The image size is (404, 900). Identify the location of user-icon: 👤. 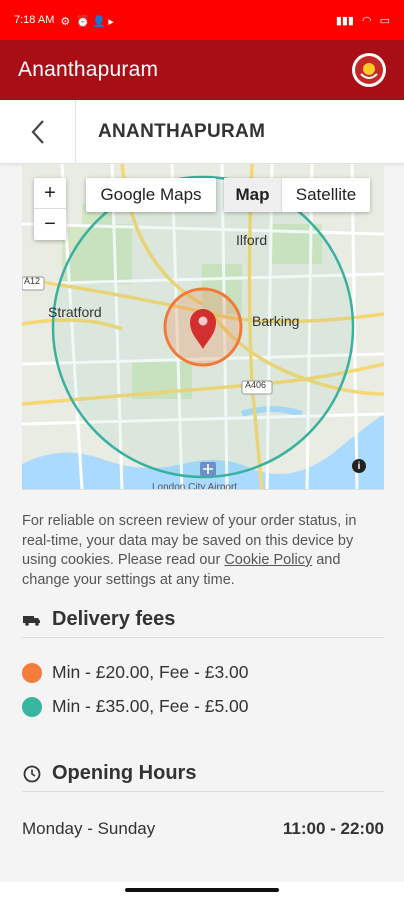
(99, 22).